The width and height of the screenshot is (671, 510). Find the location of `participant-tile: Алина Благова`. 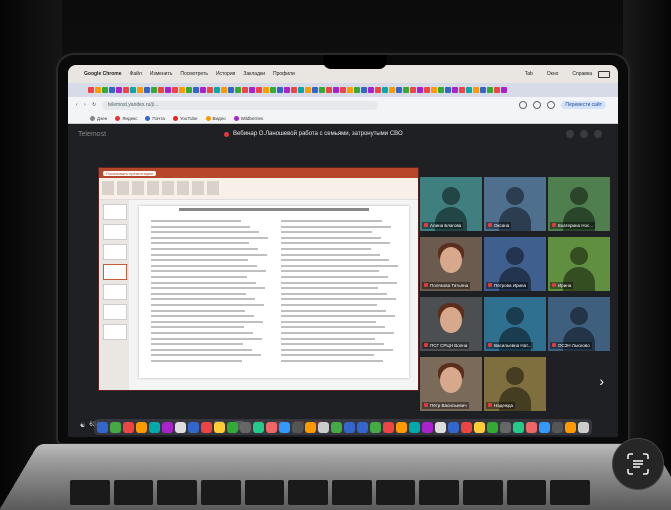

participant-tile: Алина Благова is located at coordinates (451, 204).